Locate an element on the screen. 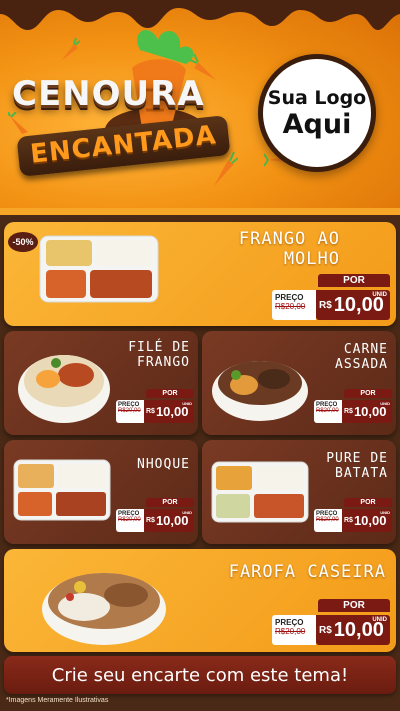 This screenshot has height=711, width=400. item-name-line1: FAROFA CASEIRA is located at coordinates (307, 572).